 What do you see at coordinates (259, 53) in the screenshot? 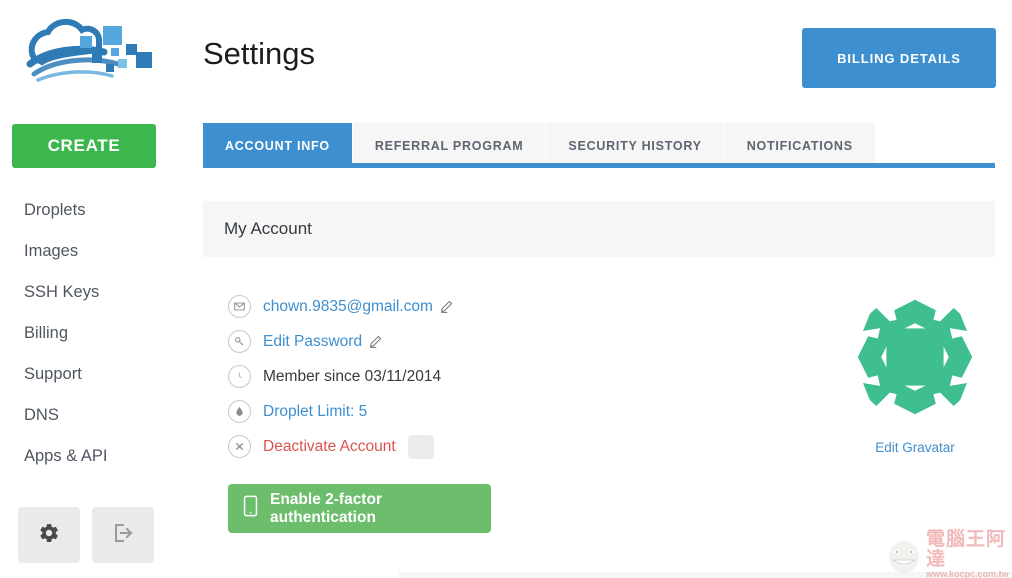
I see `page-title: Settings` at bounding box center [259, 53].